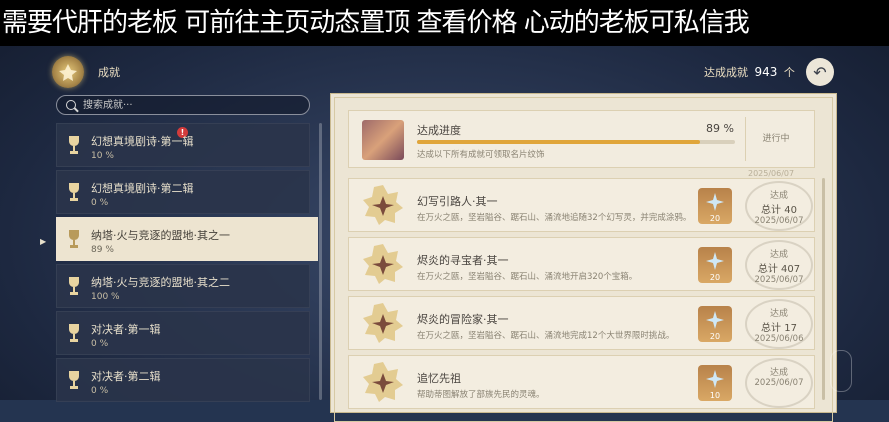 The width and height of the screenshot is (889, 422). I want to click on achievement-desc: 在万火之瓯，坚岩隘谷、踞石山、涌流地完成12个大世界限时挑战。, so click(546, 336).